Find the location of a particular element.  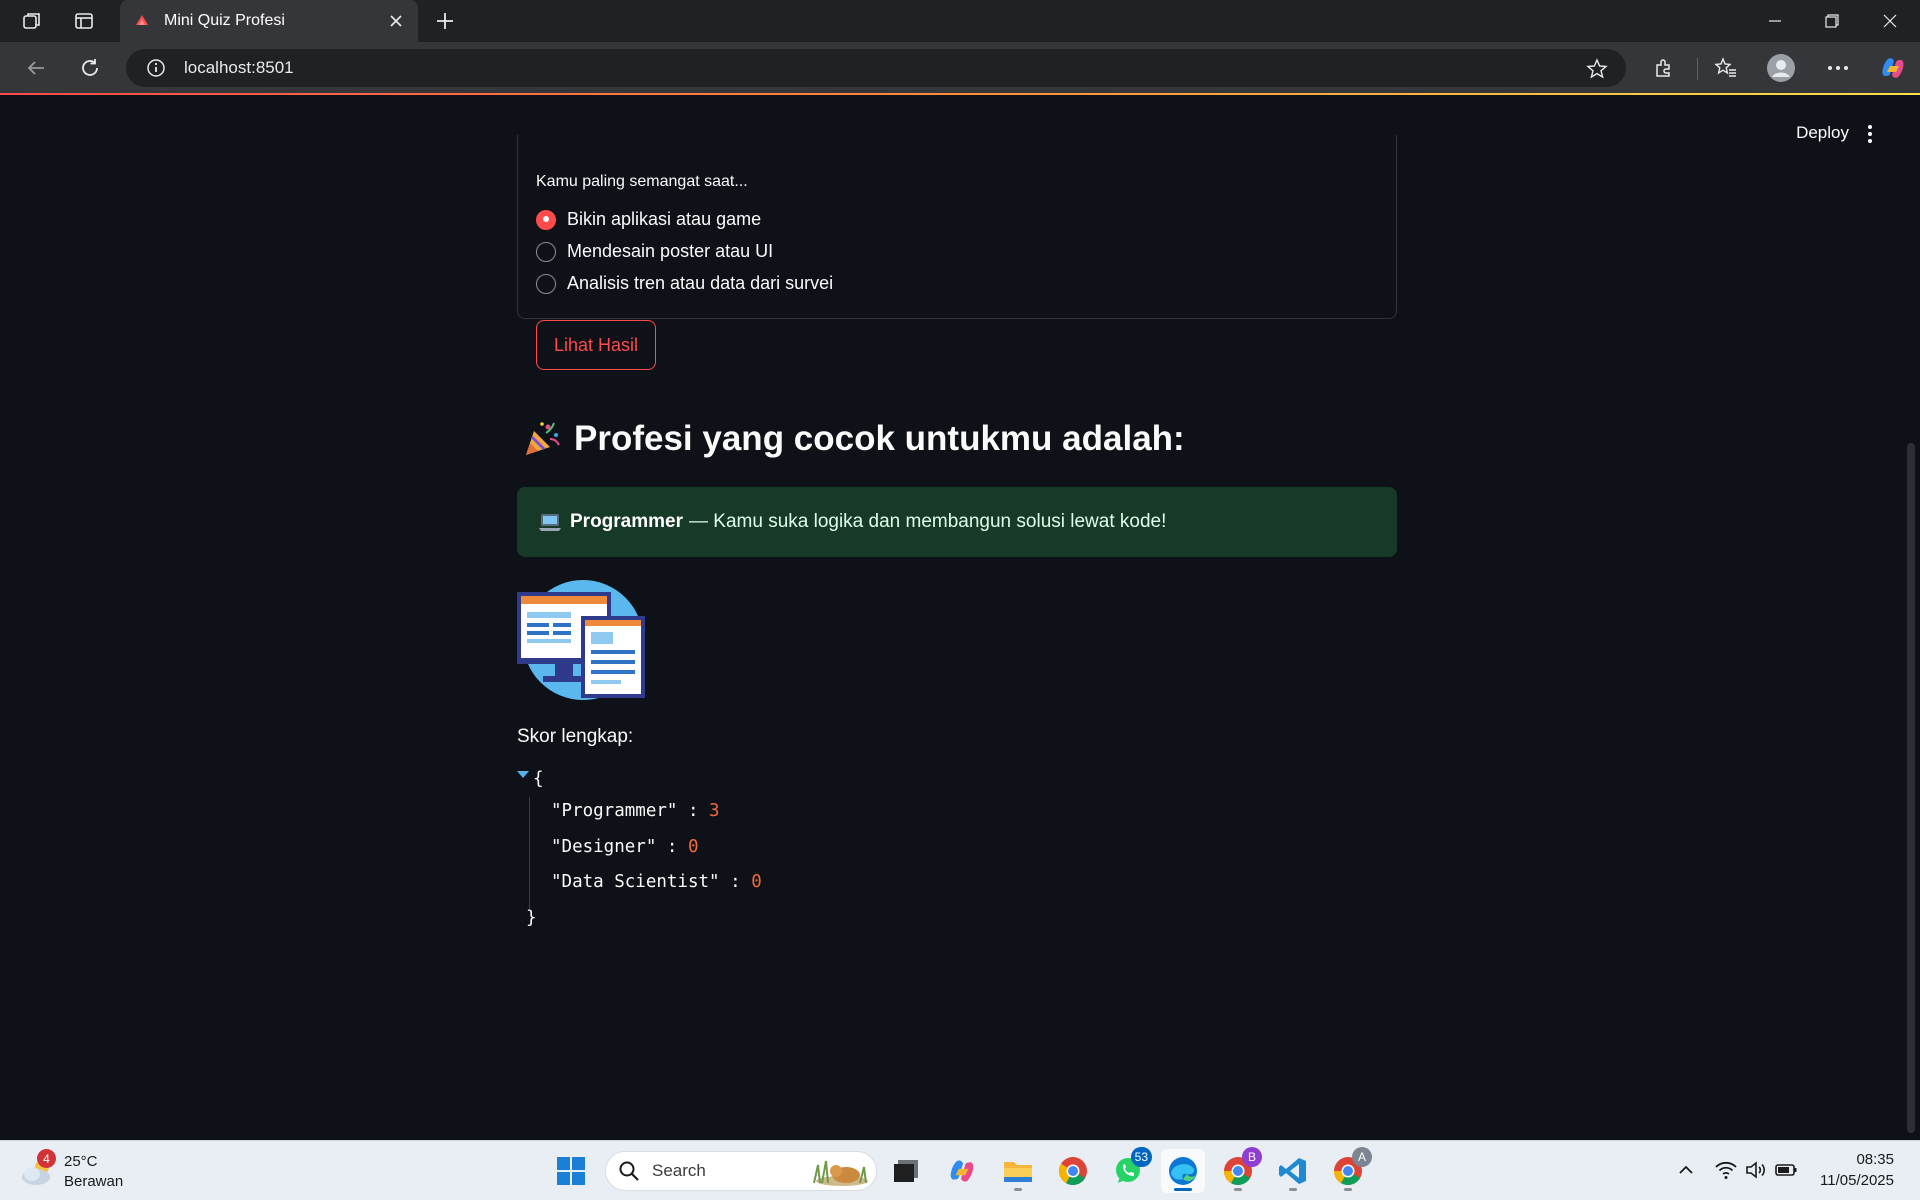

windows-start-icon is located at coordinates (571, 1171).